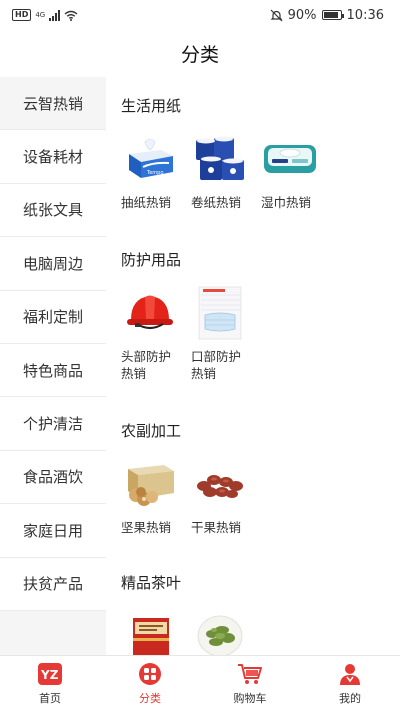 The image size is (400, 711). What do you see at coordinates (200, 15) in the screenshot?
I see `status-bar: HD 4G 90% 10:36` at bounding box center [200, 15].